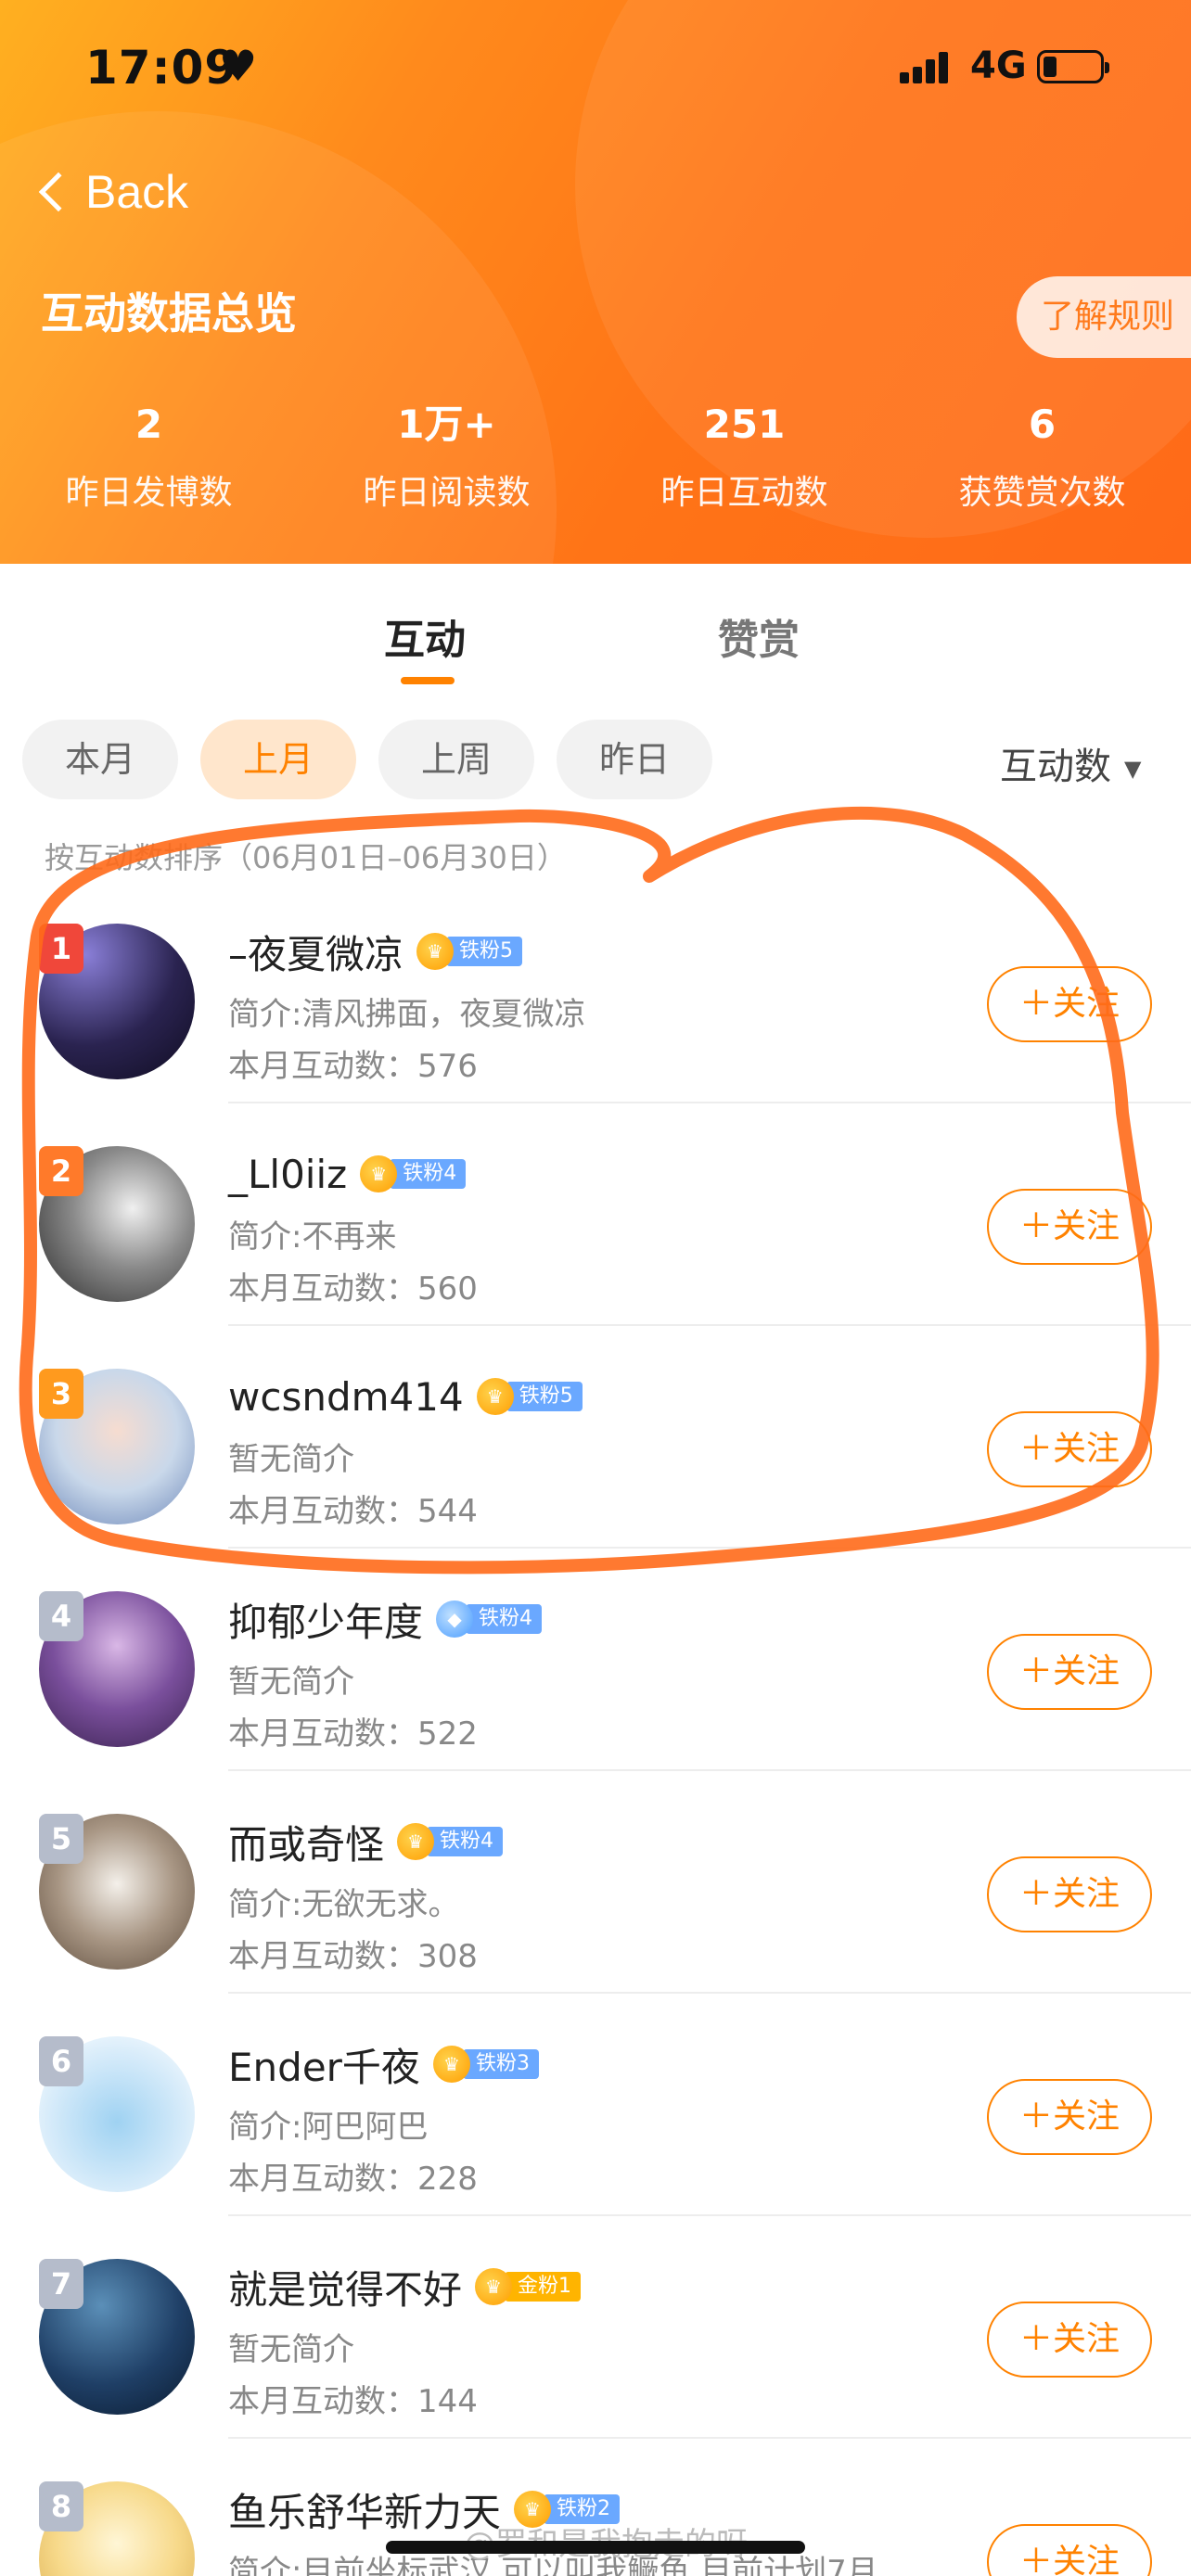 The width and height of the screenshot is (1191, 2576). Describe the element at coordinates (347, 1174) in the screenshot. I see `user-name-line: _Ll0iiz ♛ 铁粉4` at that location.